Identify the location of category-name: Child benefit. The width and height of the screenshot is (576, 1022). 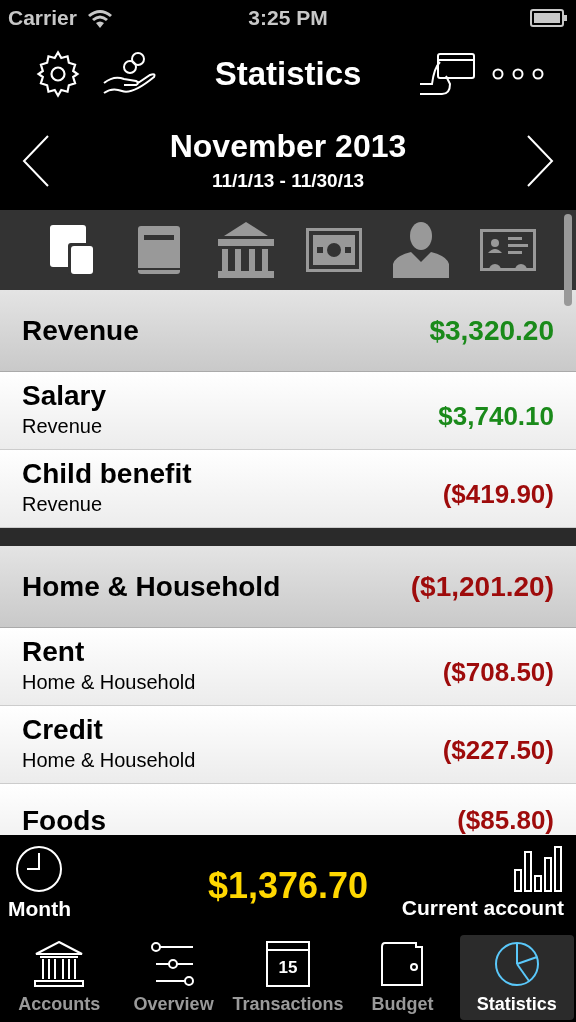
(107, 473).